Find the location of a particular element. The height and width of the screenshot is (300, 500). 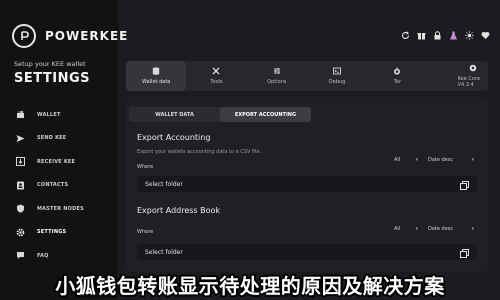

tools-icon is located at coordinates (216, 71).